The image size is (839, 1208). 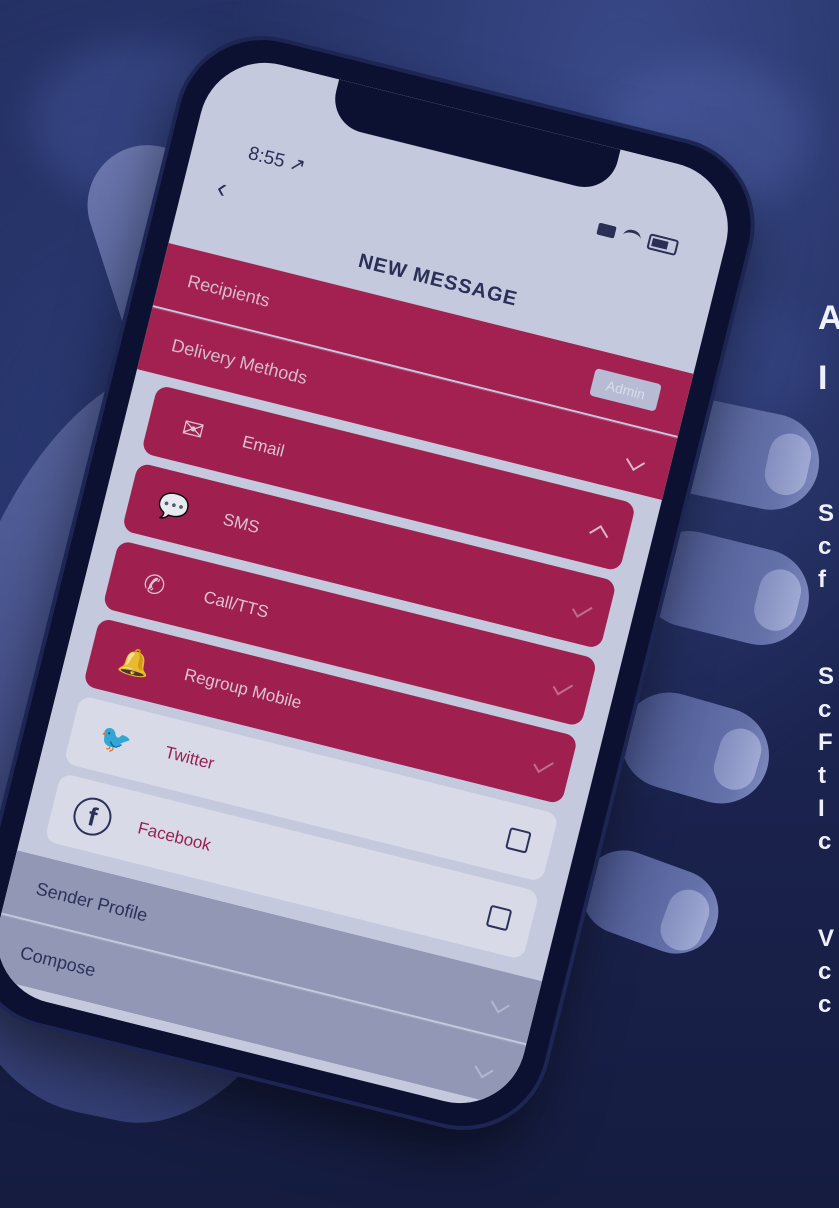 I want to click on method-label: Call/TTS, so click(x=236, y=604).